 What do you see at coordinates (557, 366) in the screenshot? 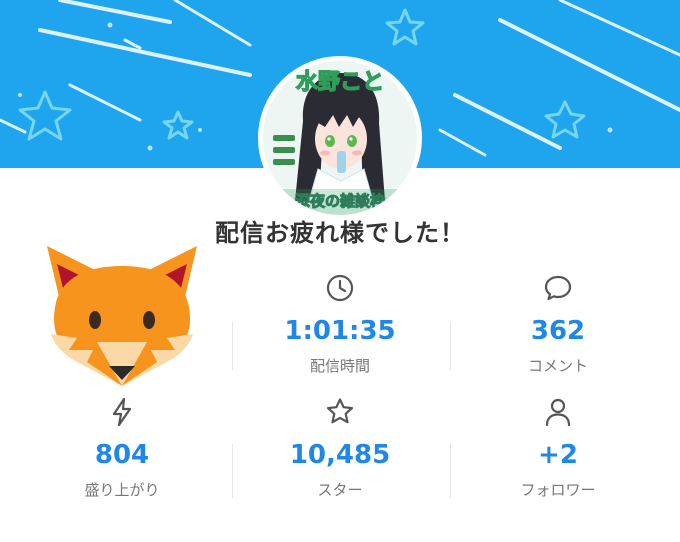
I see `comments-label: コメント` at bounding box center [557, 366].